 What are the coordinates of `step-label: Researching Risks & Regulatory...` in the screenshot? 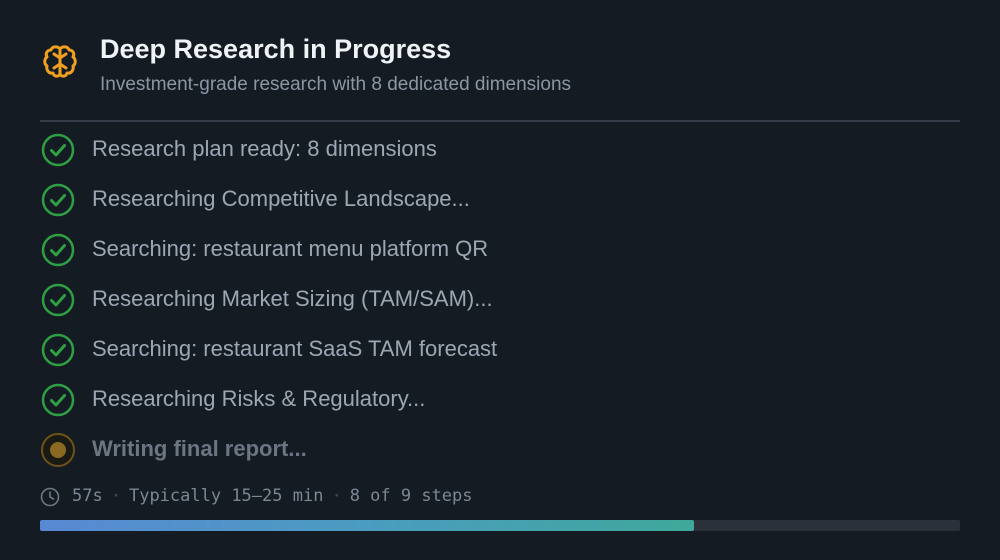 It's located at (259, 398).